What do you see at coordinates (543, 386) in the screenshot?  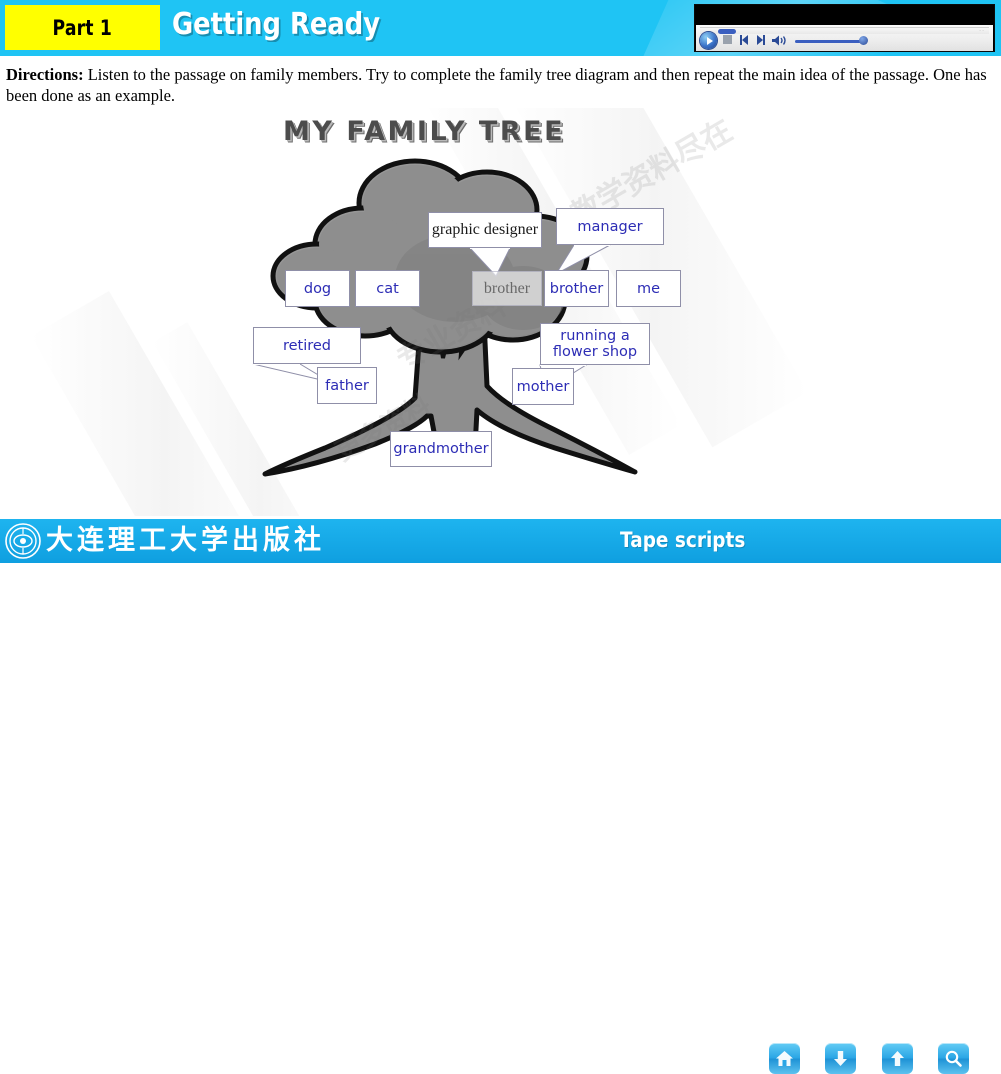 I see `label-box-mother: mother` at bounding box center [543, 386].